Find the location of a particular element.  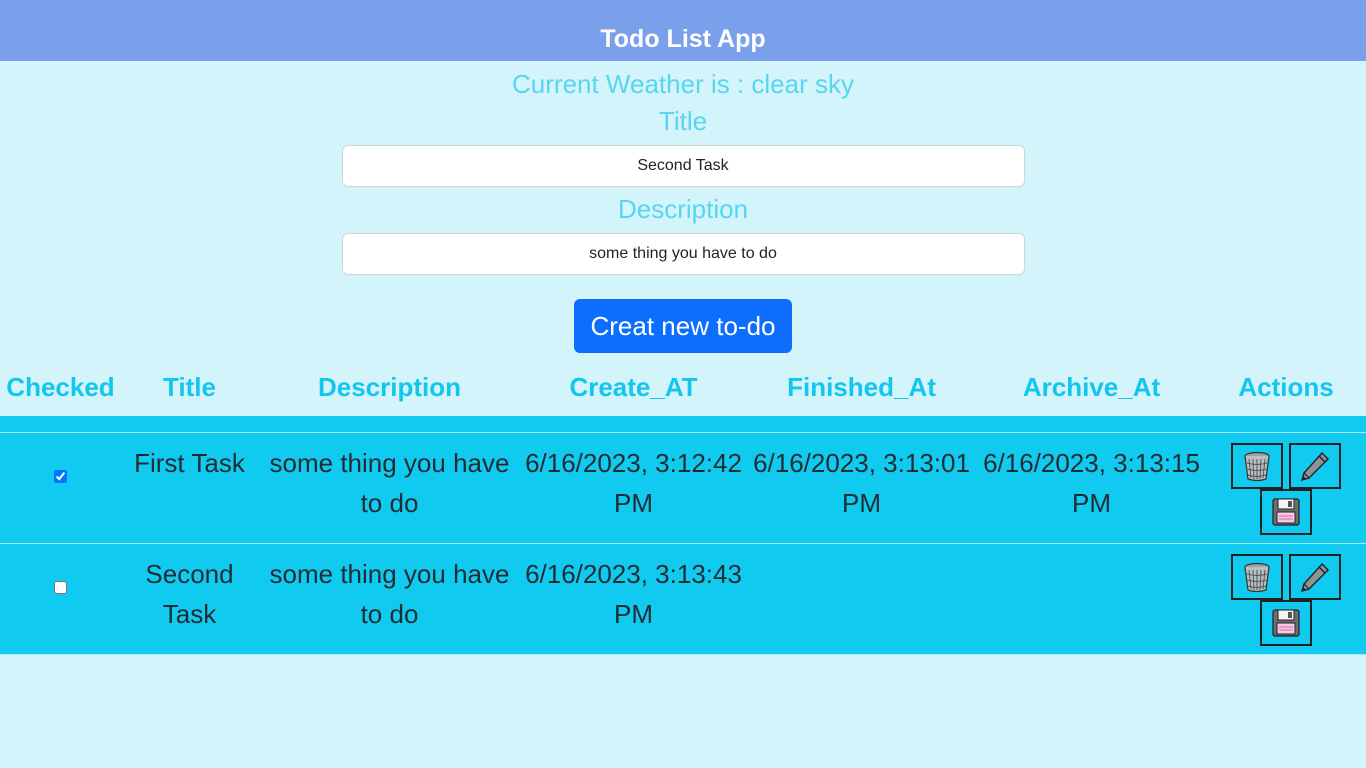

title-cell: First Task is located at coordinates (189, 488).